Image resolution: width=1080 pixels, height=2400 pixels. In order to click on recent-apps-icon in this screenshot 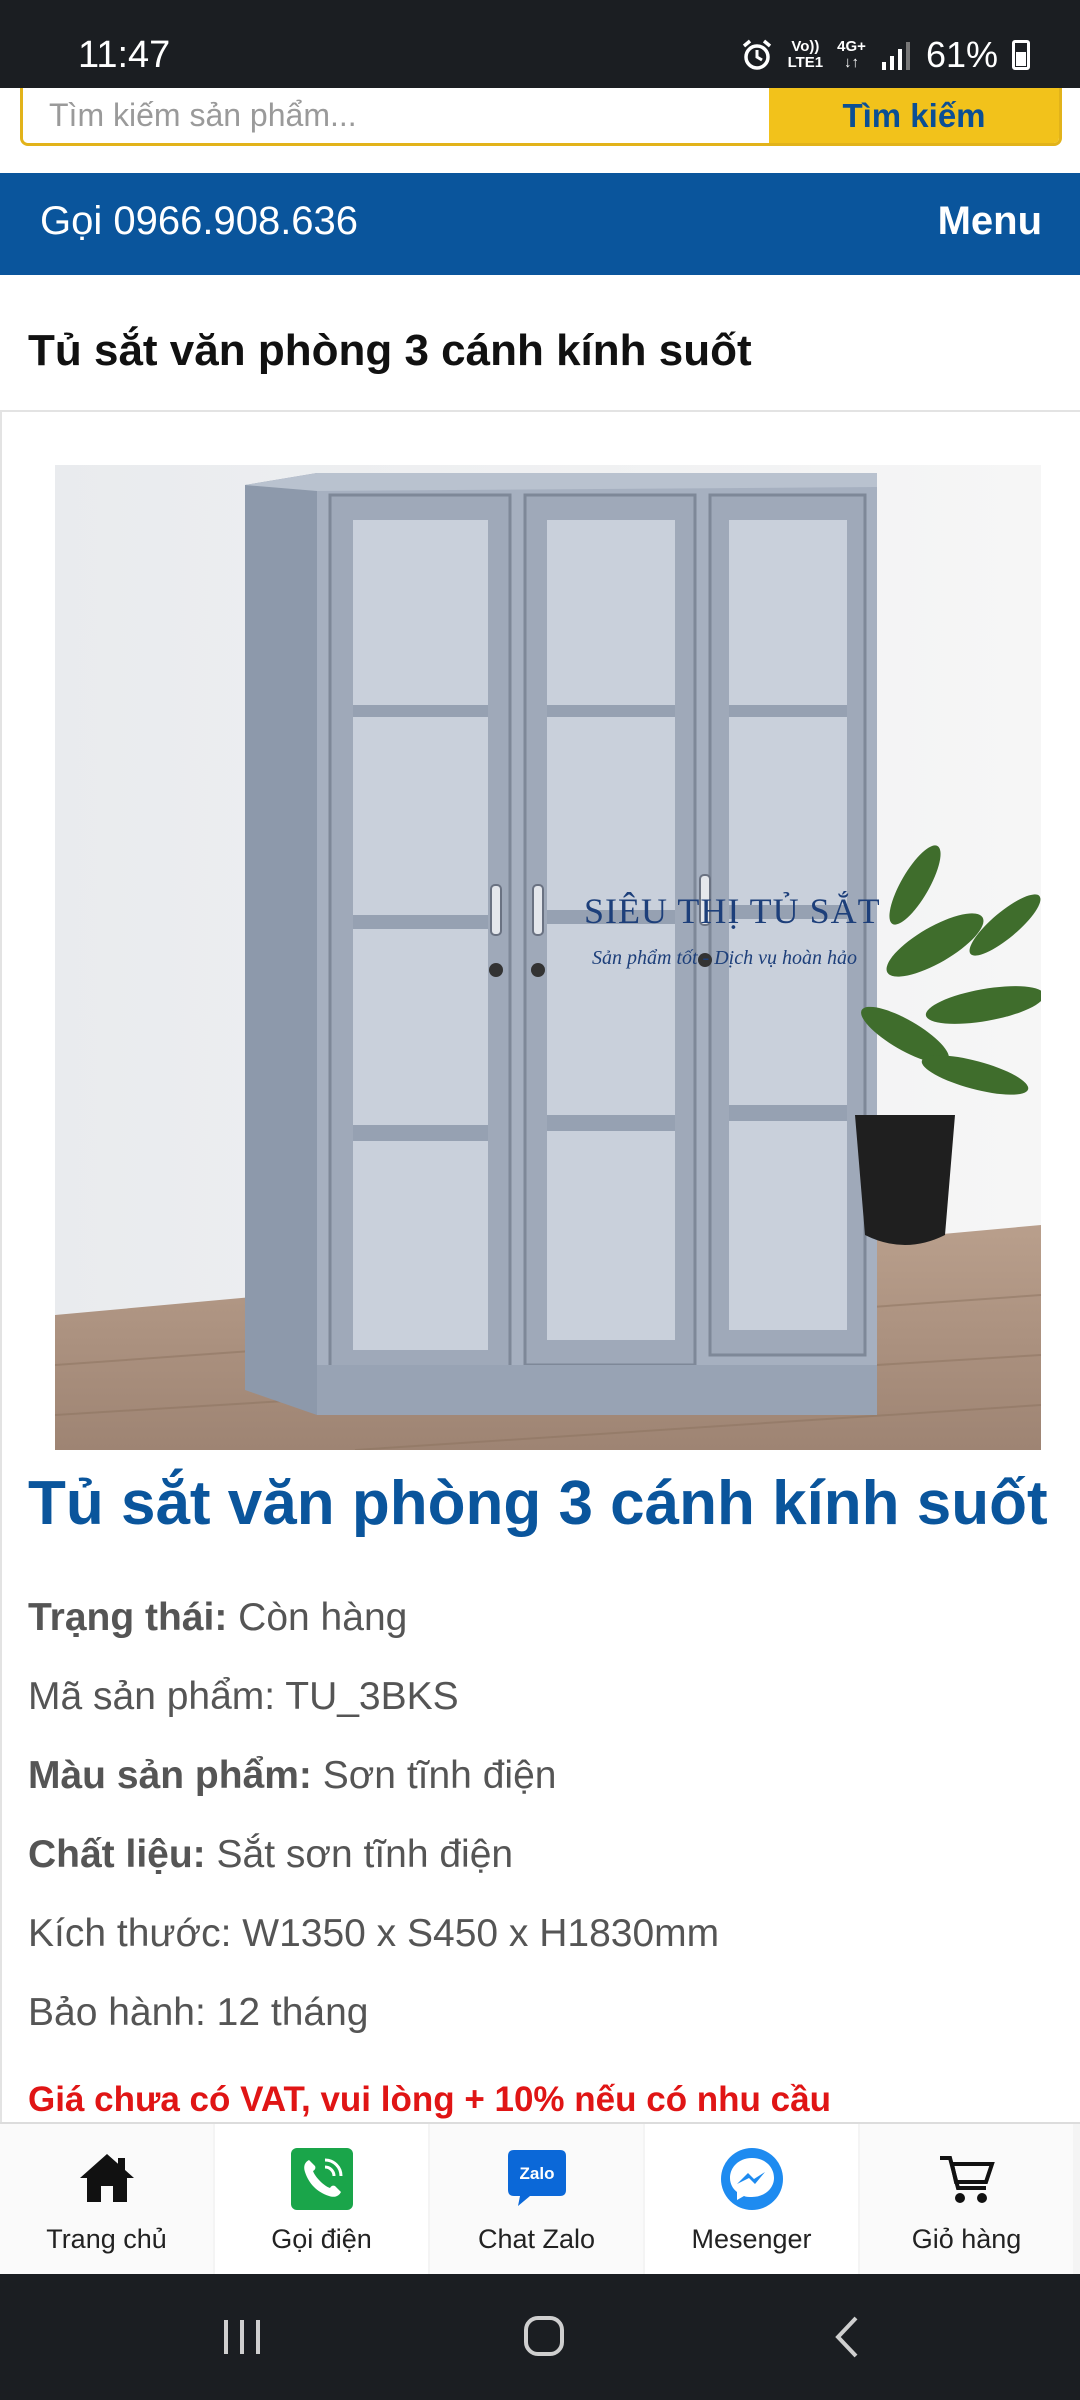, I will do `click(242, 2337)`.